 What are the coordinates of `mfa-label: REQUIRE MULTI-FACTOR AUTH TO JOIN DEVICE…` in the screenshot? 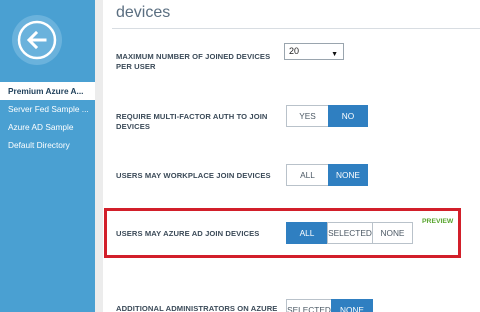 It's located at (192, 122).